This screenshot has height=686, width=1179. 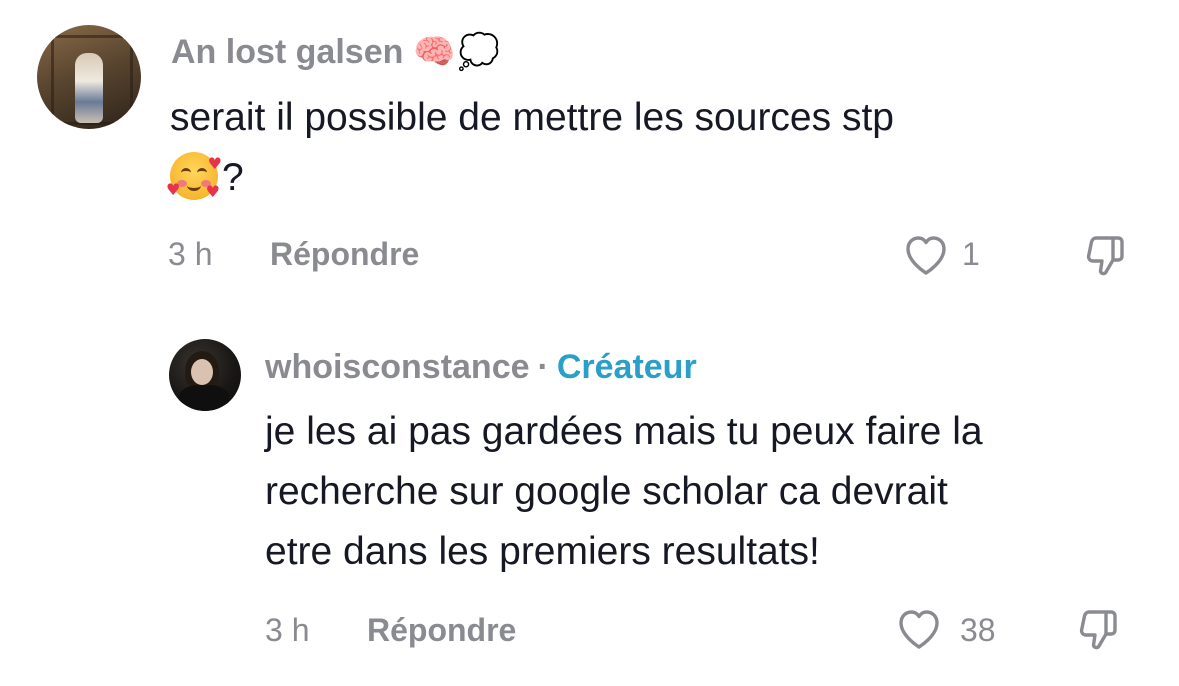 What do you see at coordinates (542, 551) in the screenshot?
I see `comment-text-line: etre dans les premiers resultats!` at bounding box center [542, 551].